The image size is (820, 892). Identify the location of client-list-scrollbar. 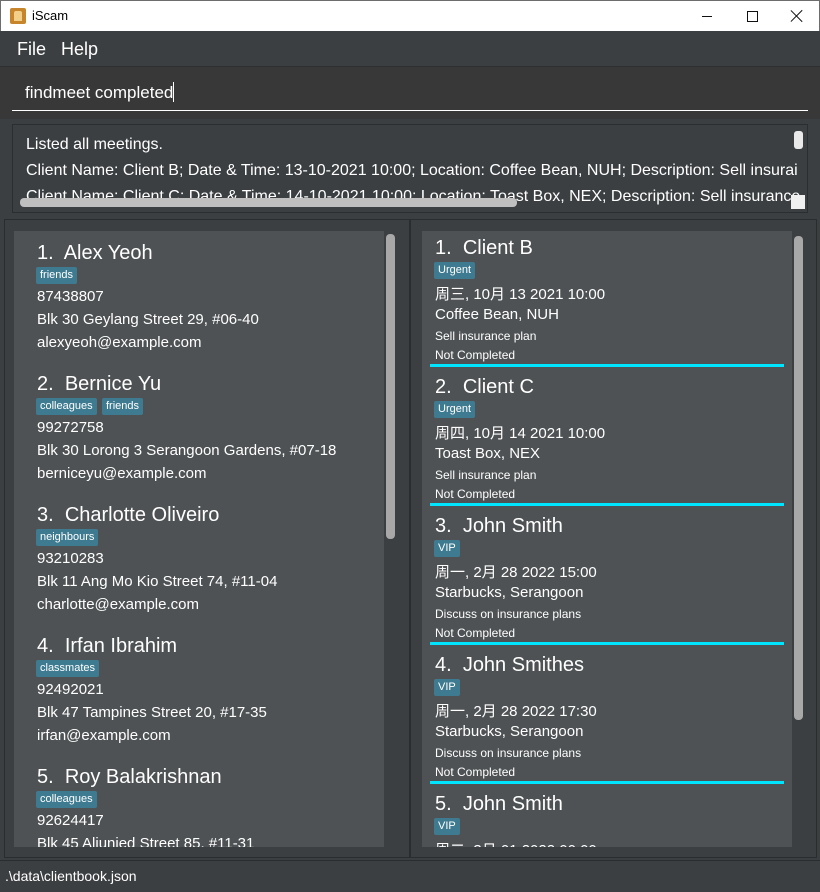
(390, 386).